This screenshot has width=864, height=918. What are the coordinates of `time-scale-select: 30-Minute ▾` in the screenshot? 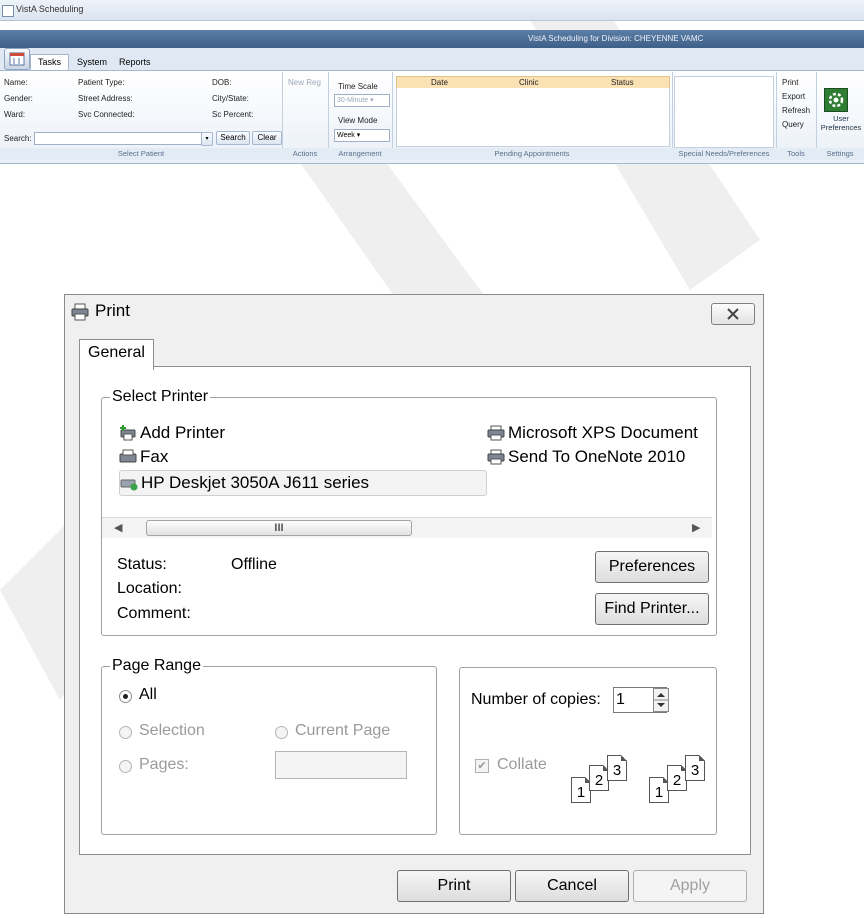 It's located at (362, 100).